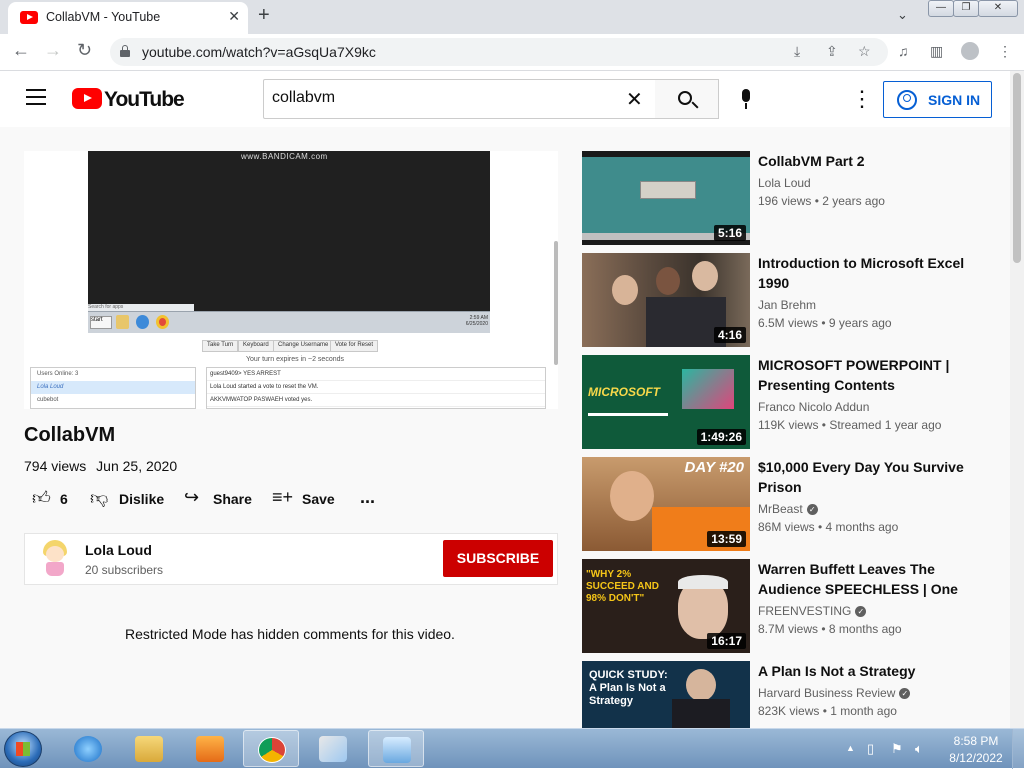  Describe the element at coordinates (787, 305) in the screenshot. I see `channel-name: Jan Brehm` at that location.